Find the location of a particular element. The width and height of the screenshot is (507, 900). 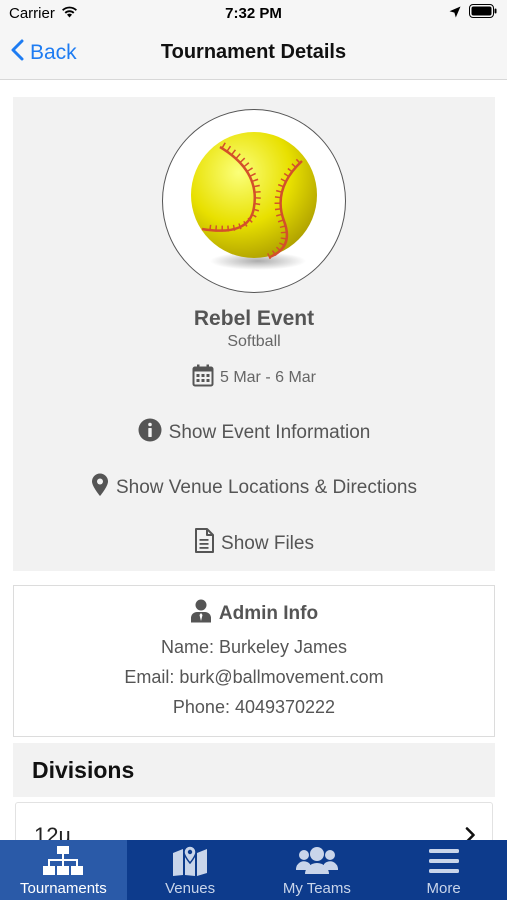

users-icon is located at coordinates (316, 861).